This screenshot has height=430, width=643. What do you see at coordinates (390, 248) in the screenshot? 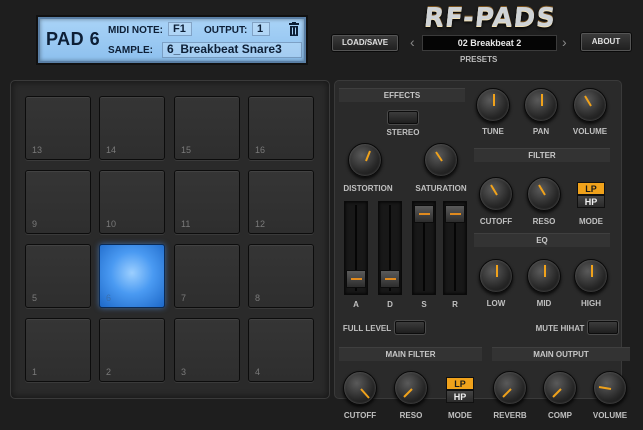
I see `decay-slider` at bounding box center [390, 248].